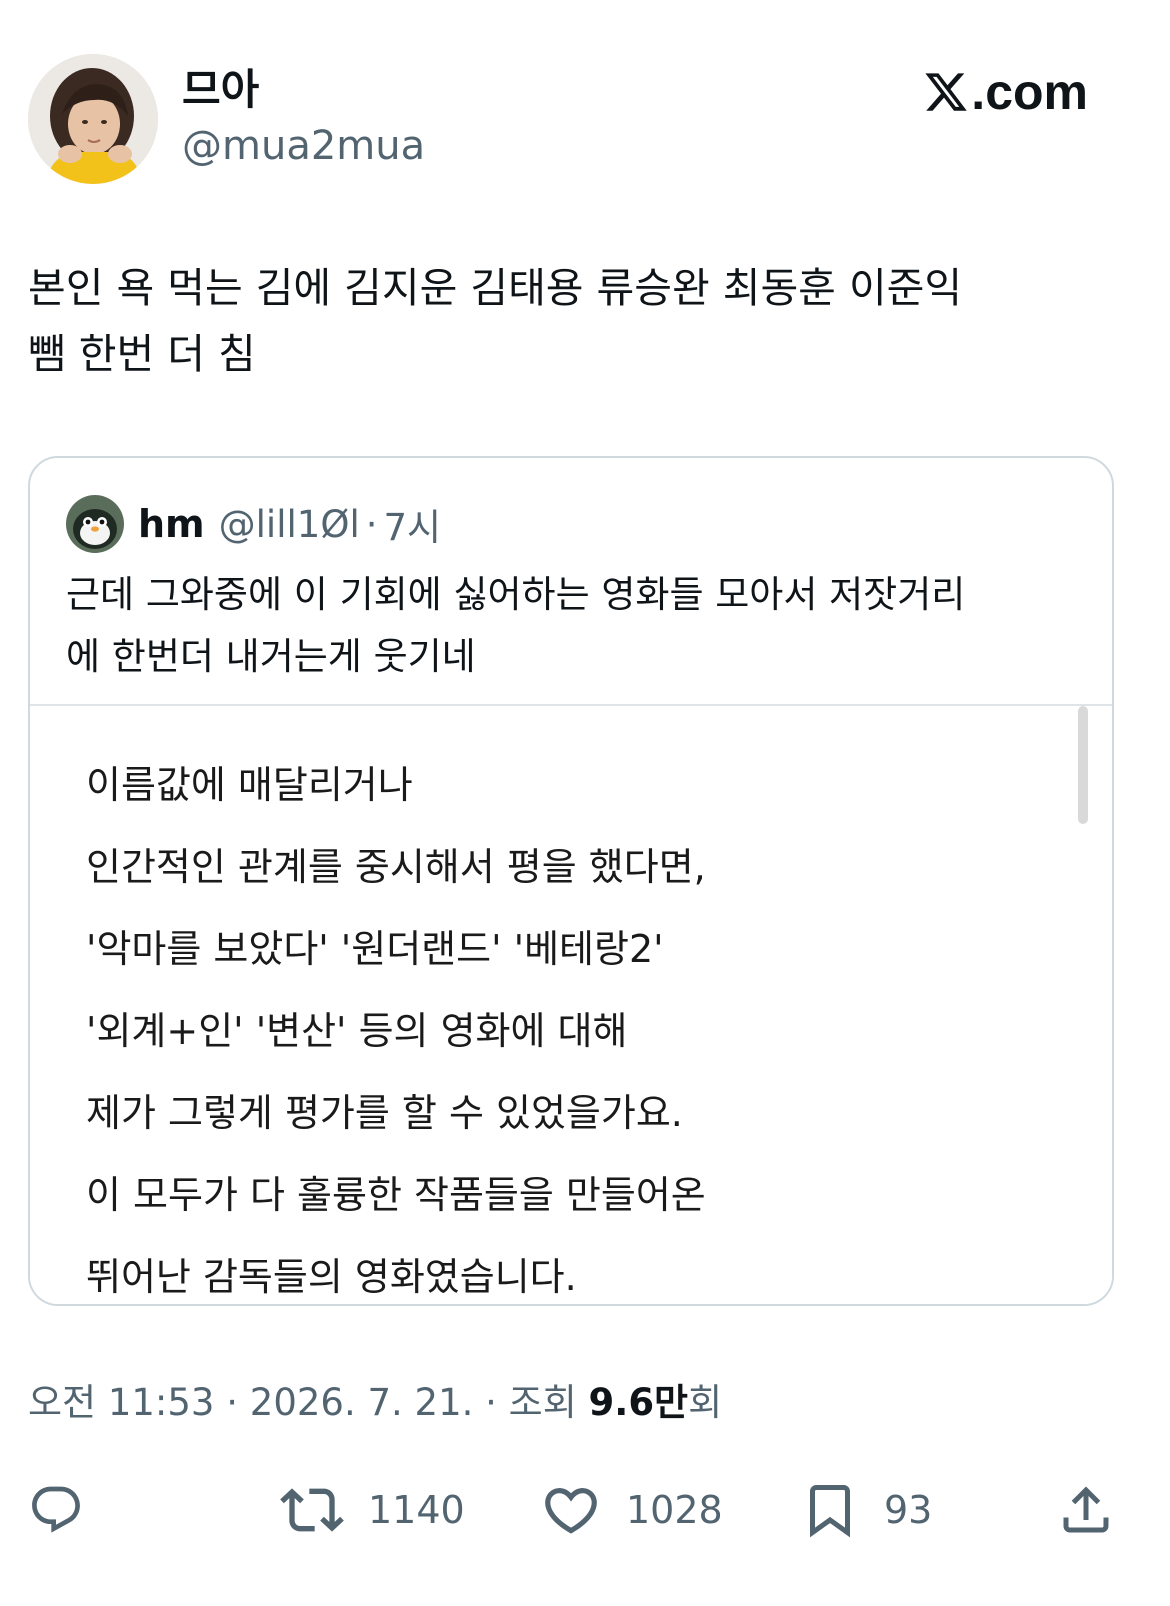  What do you see at coordinates (412, 524) in the screenshot?
I see `quoted-timestamp: 7시` at bounding box center [412, 524].